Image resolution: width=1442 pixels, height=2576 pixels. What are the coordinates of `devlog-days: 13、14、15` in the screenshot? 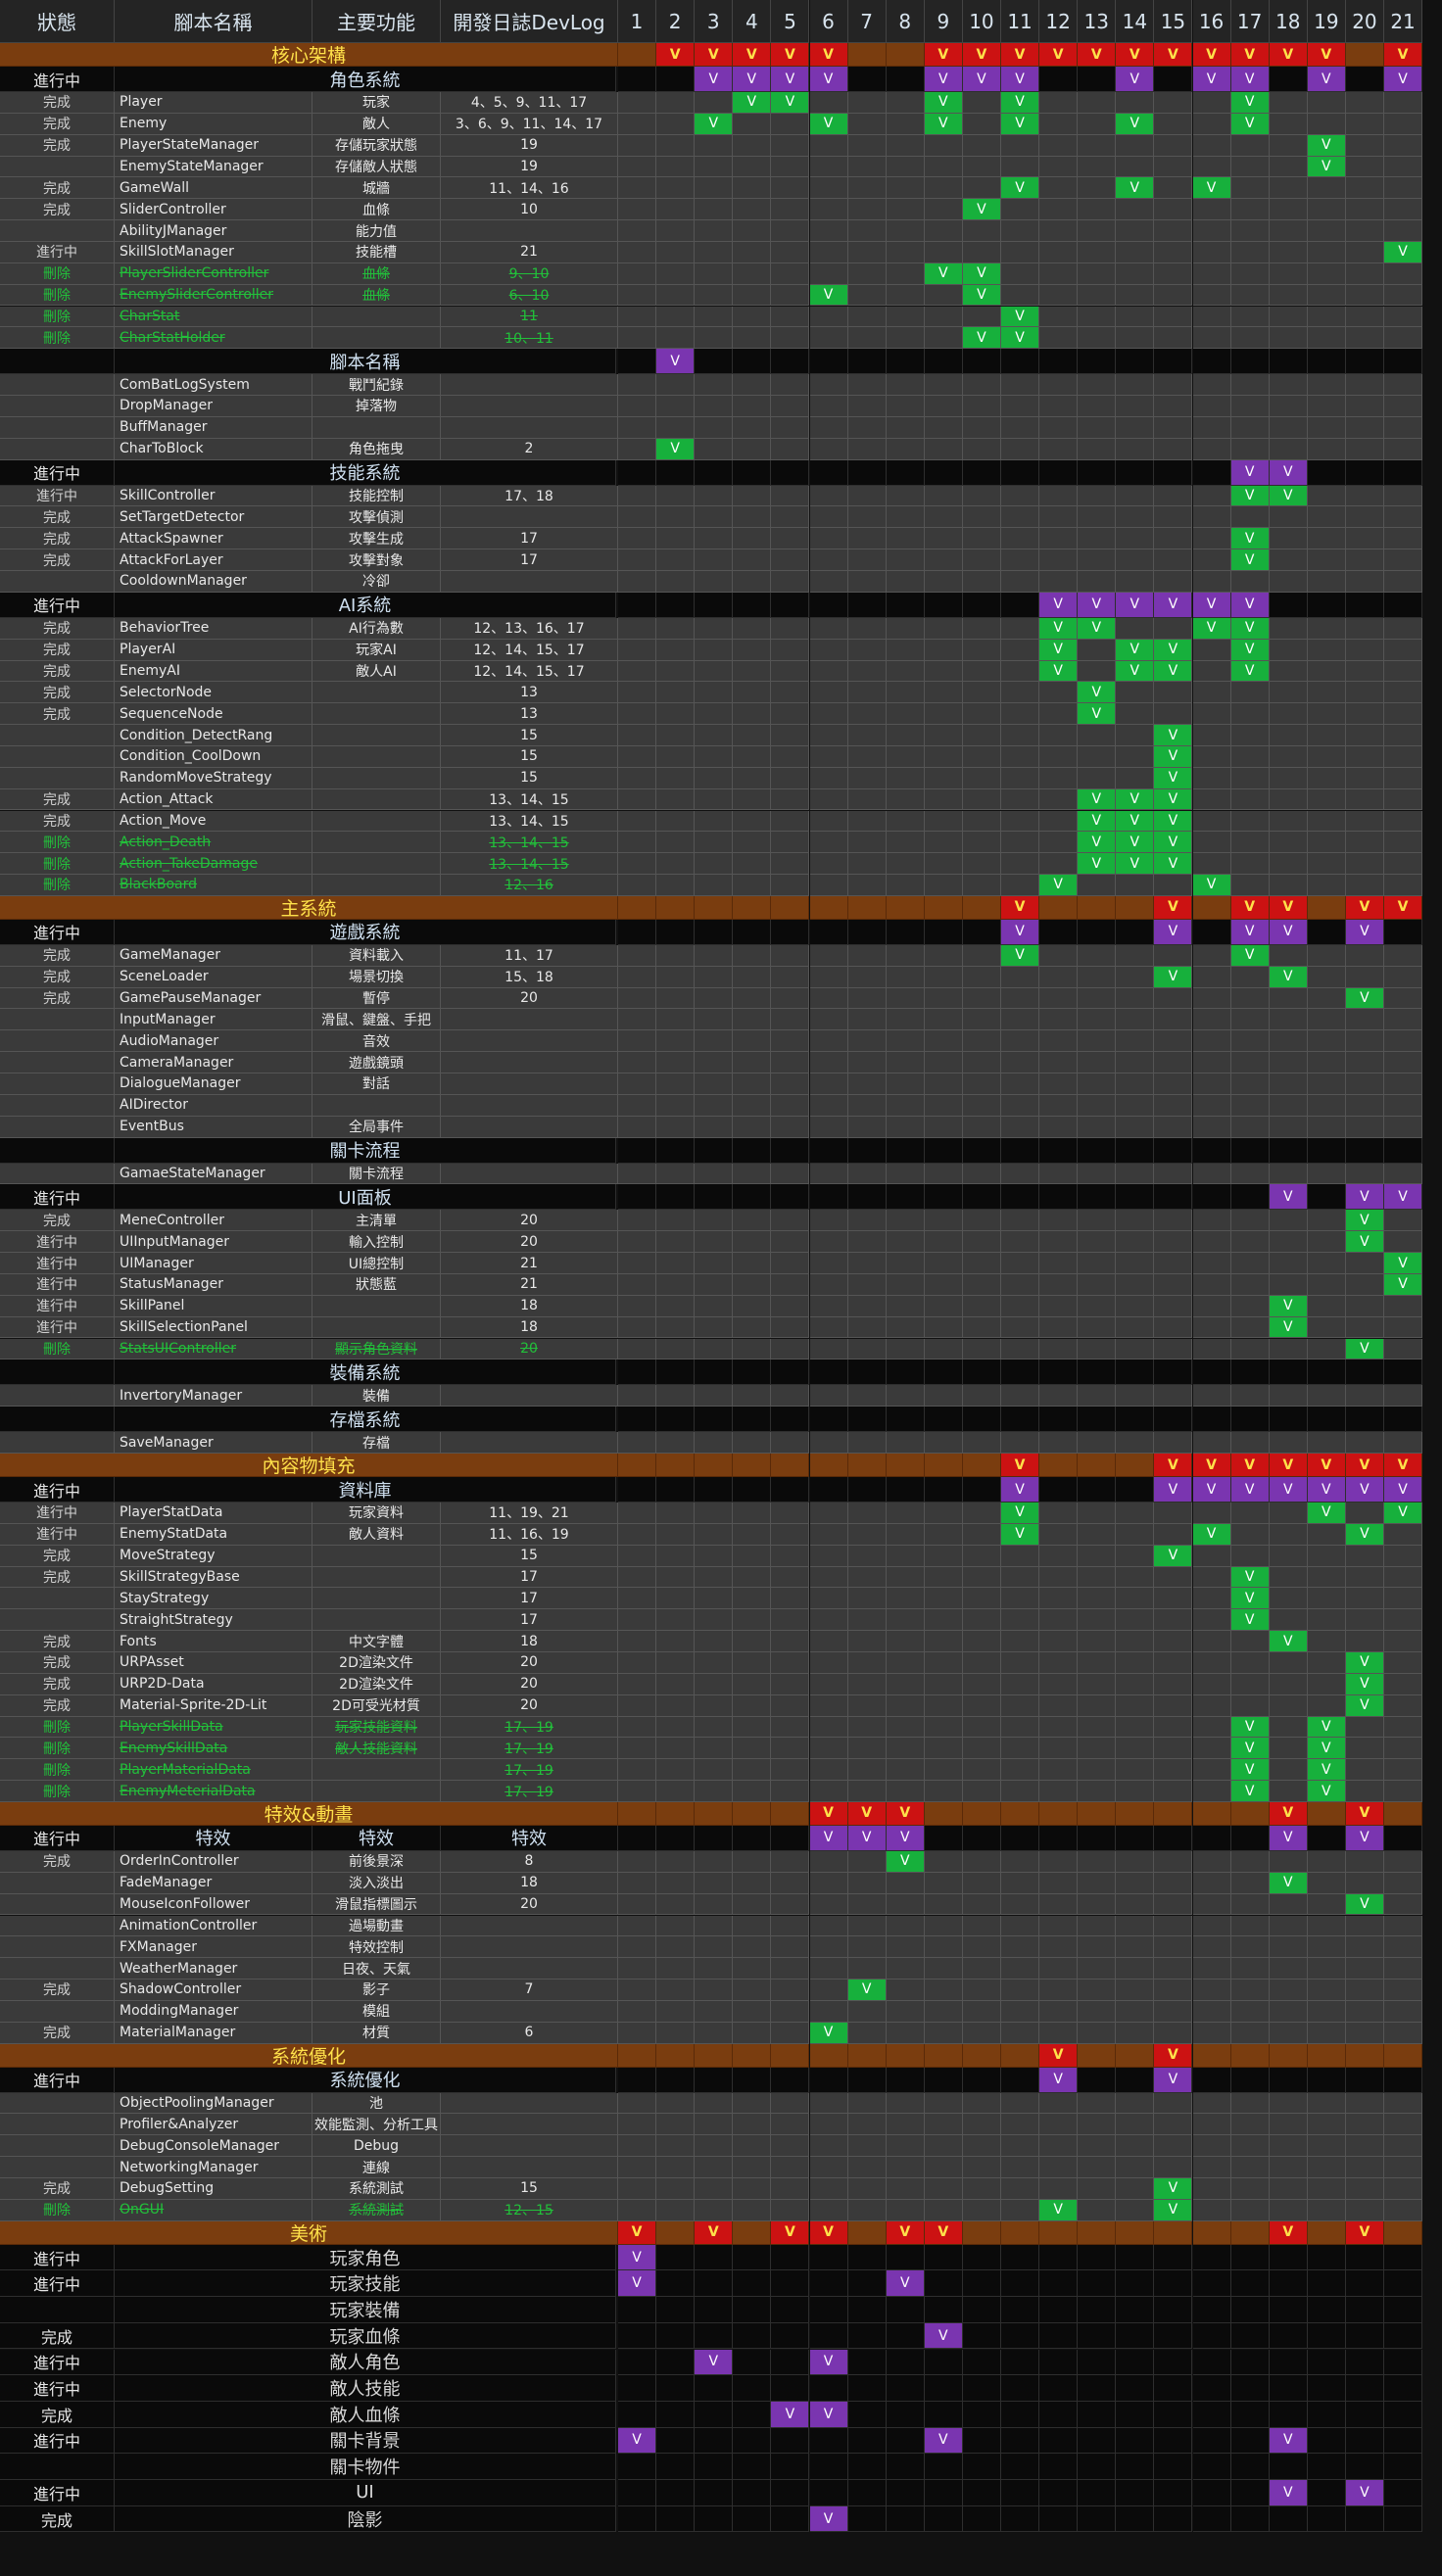 It's located at (529, 864).